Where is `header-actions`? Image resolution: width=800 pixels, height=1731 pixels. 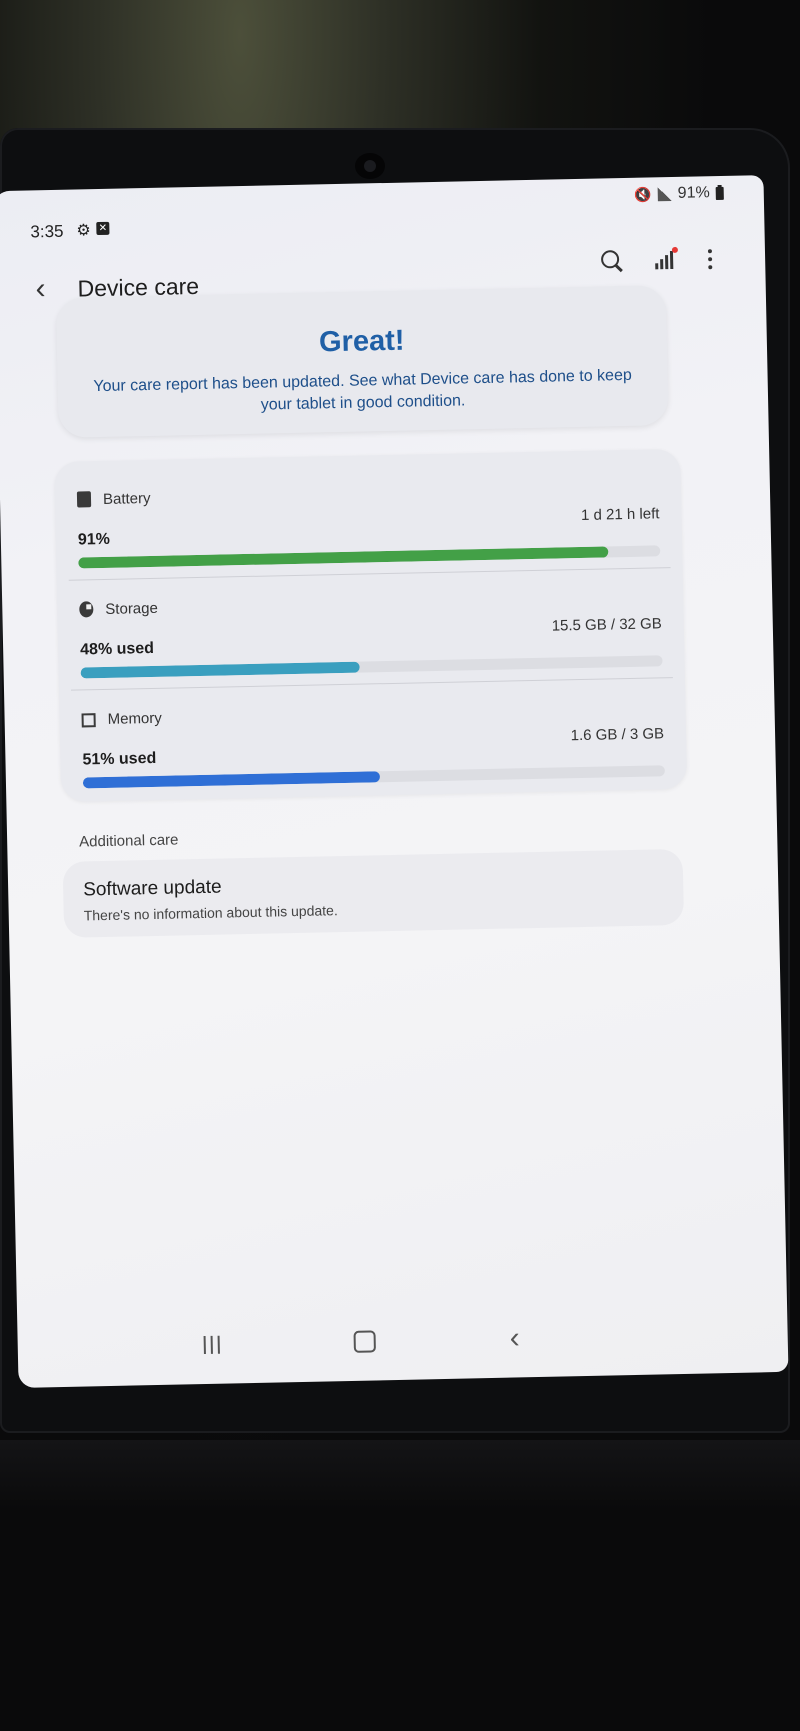
header-actions is located at coordinates (657, 260).